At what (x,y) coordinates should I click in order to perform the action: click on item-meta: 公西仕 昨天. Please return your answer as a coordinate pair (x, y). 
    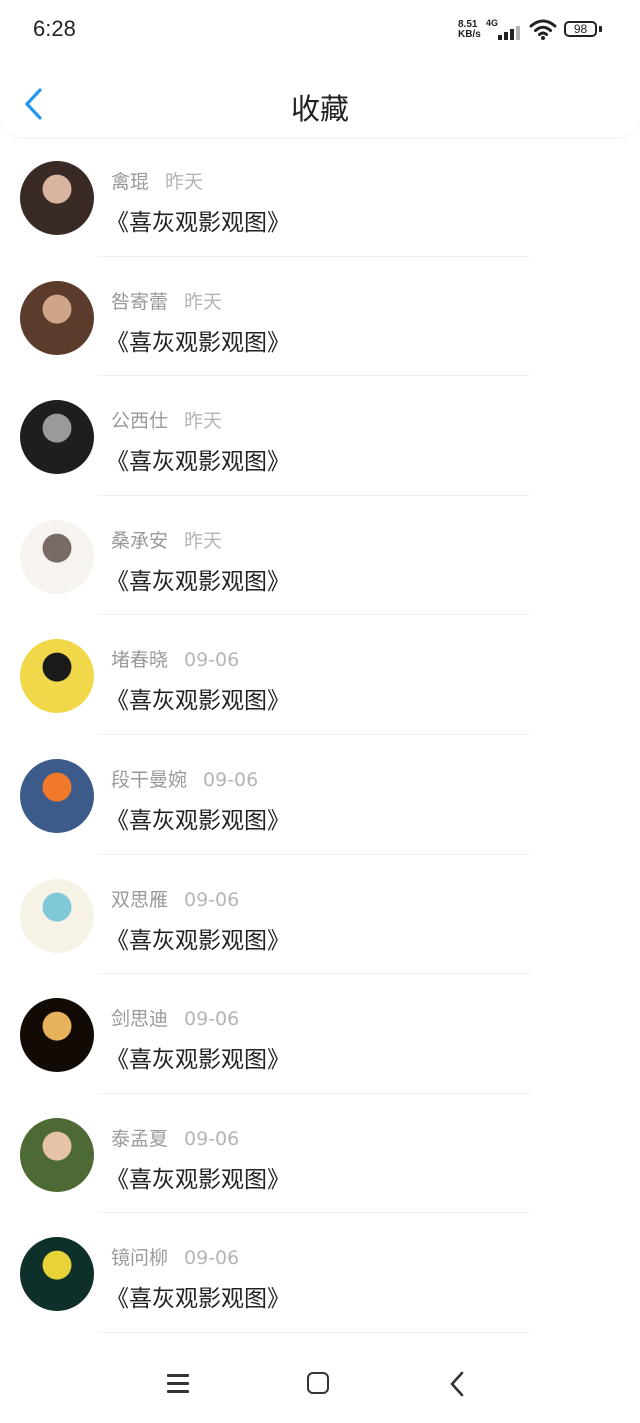
    Looking at the image, I should click on (166, 419).